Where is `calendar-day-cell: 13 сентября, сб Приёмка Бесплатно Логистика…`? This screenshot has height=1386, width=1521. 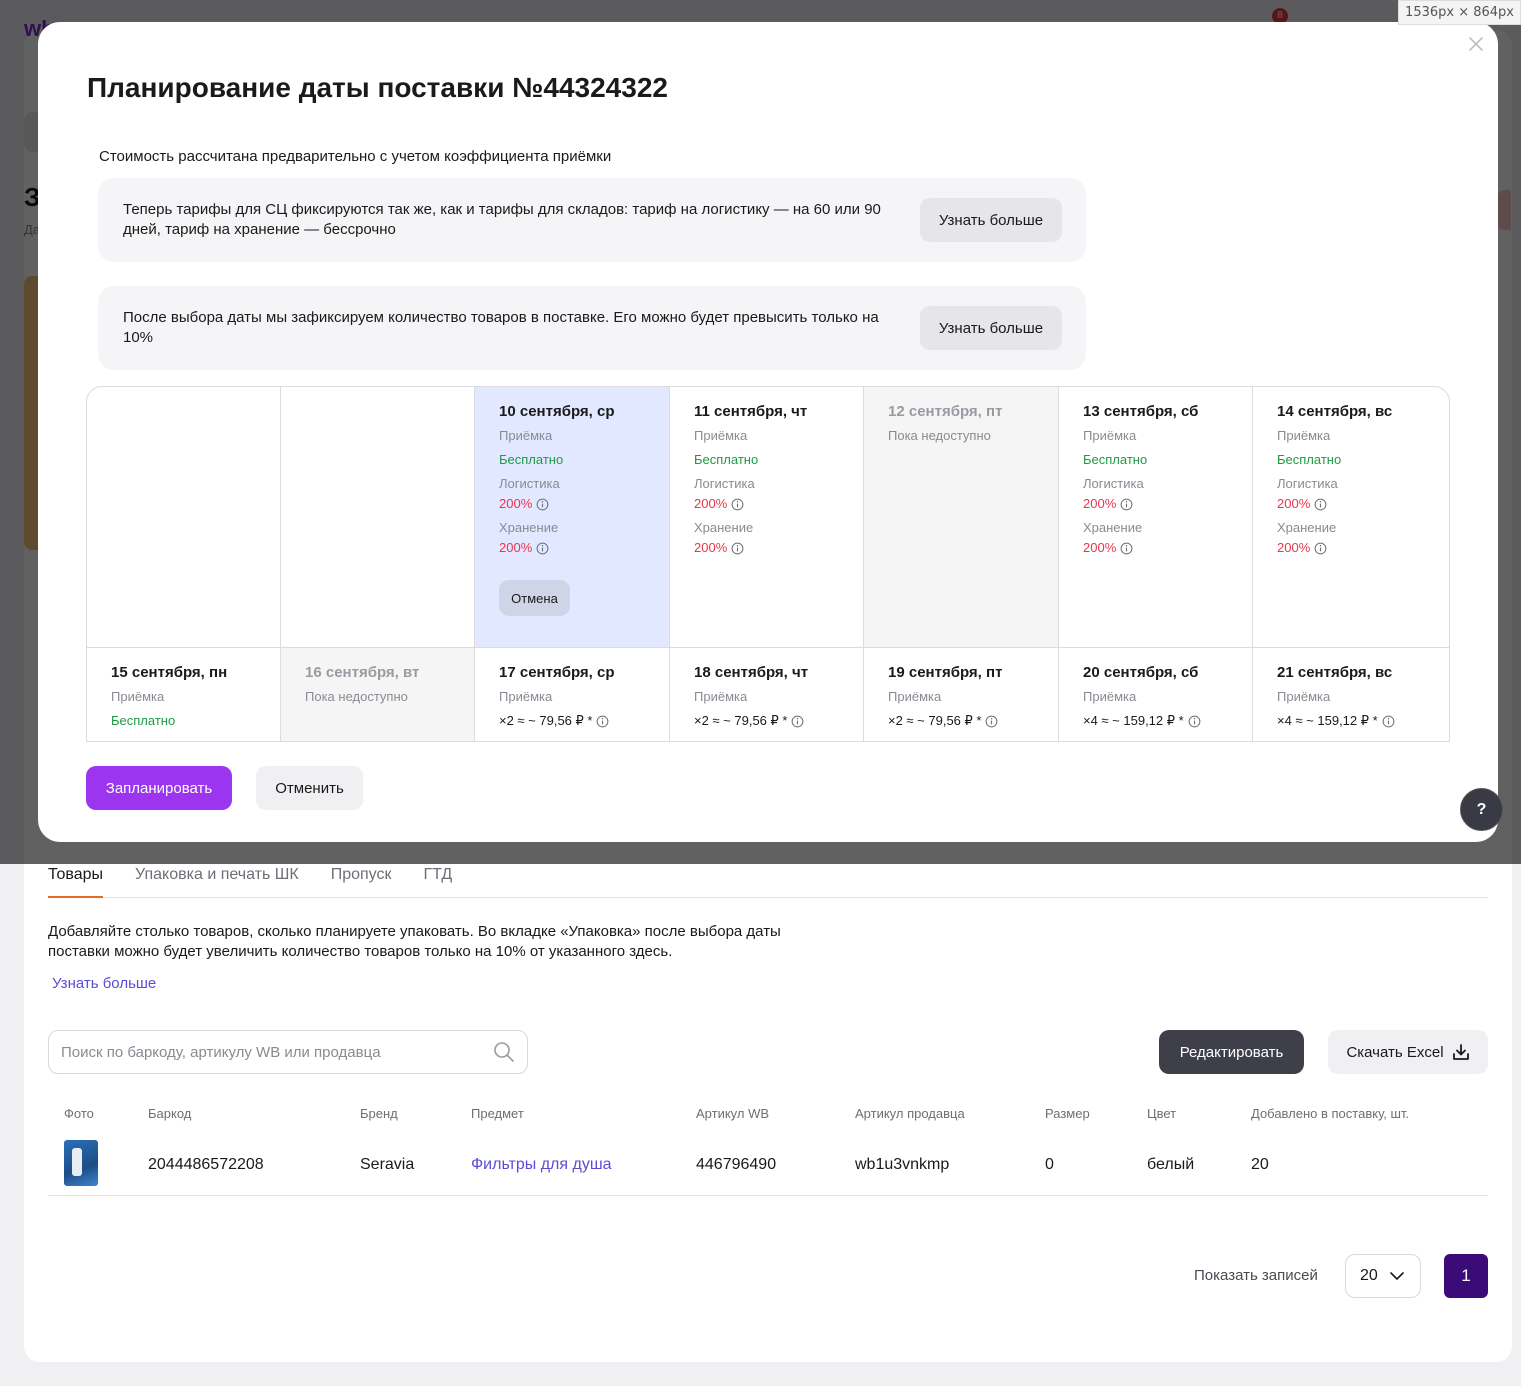
calendar-day-cell: 13 сентября, сб Приёмка Бесплатно Логистика… is located at coordinates (1156, 517).